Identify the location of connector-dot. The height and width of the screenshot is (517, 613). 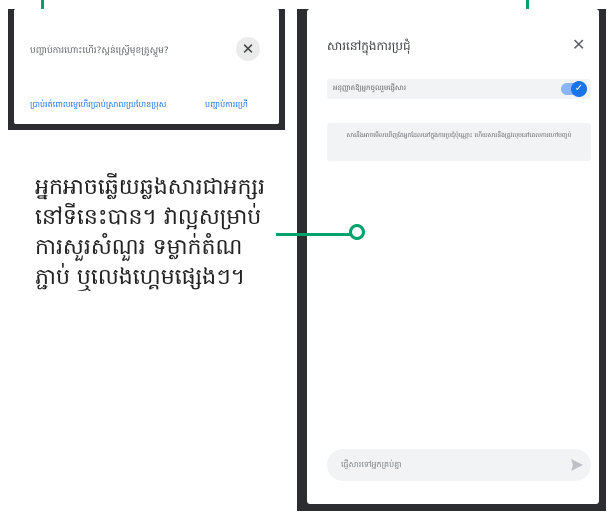
(357, 232).